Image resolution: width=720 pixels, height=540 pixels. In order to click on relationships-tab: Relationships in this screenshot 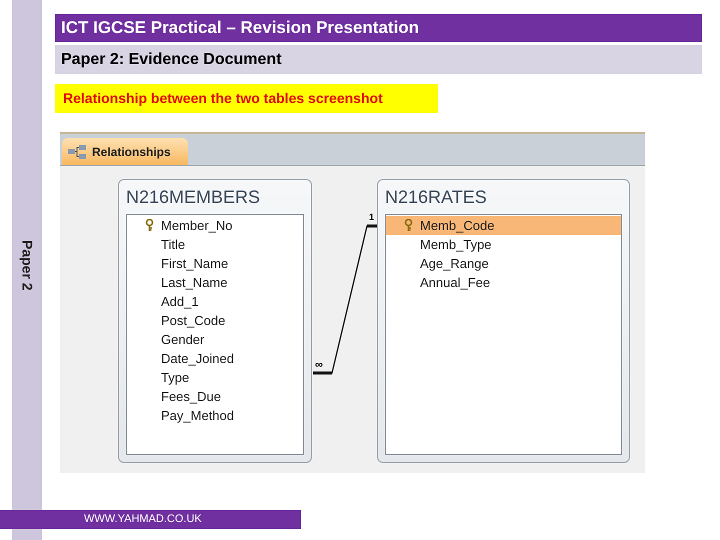, I will do `click(125, 151)`.